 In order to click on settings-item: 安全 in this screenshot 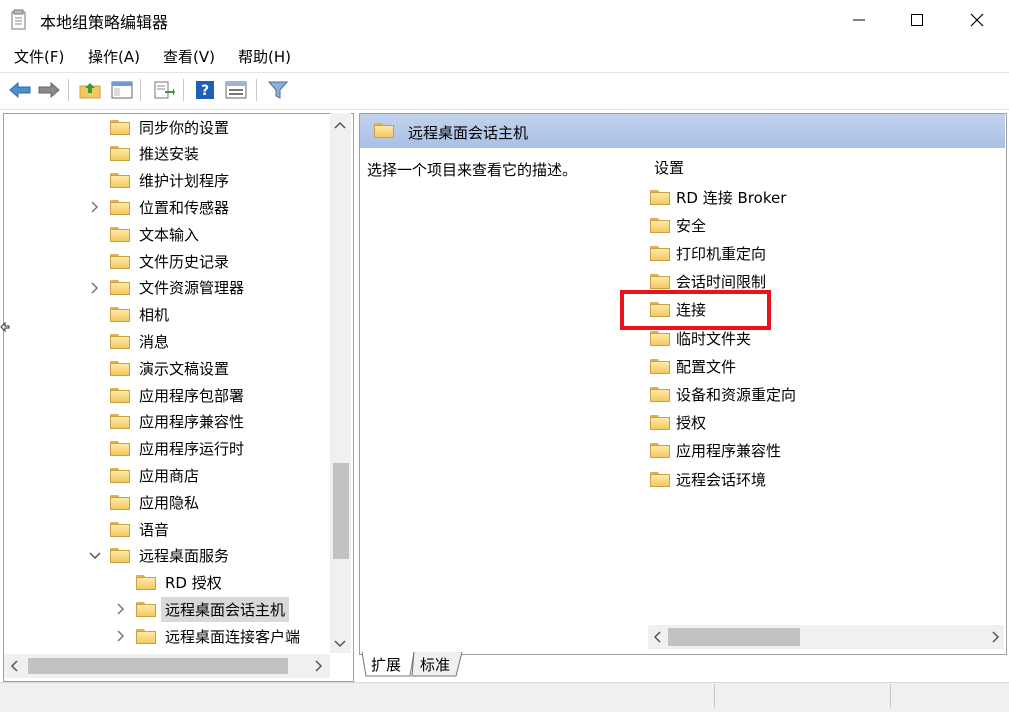, I will do `click(678, 225)`.